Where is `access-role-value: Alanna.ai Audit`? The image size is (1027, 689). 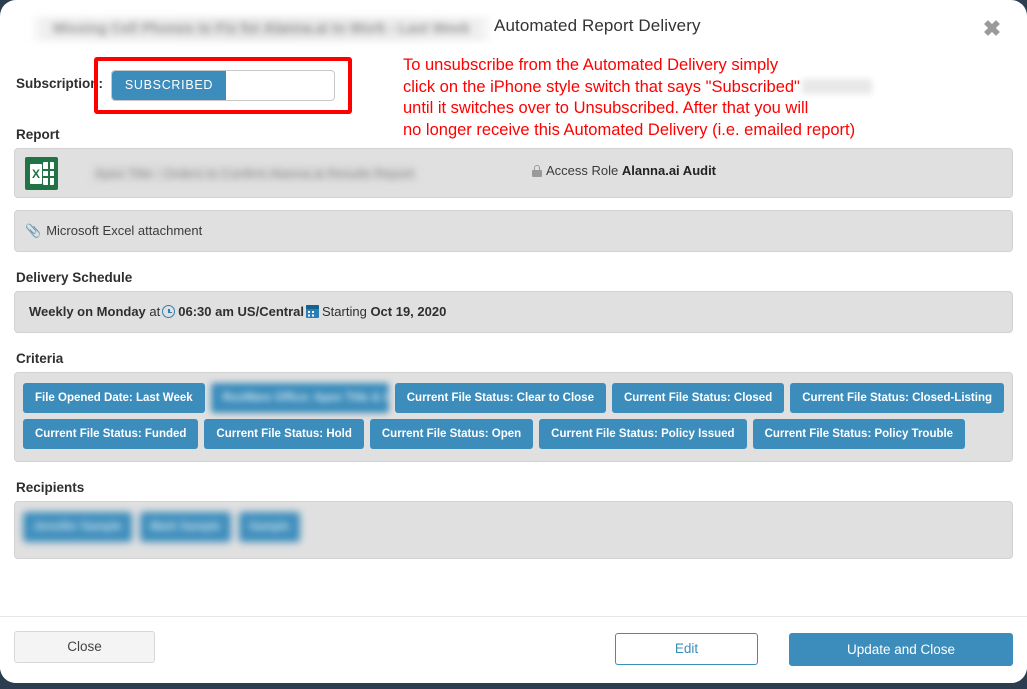
access-role-value: Alanna.ai Audit is located at coordinates (669, 170).